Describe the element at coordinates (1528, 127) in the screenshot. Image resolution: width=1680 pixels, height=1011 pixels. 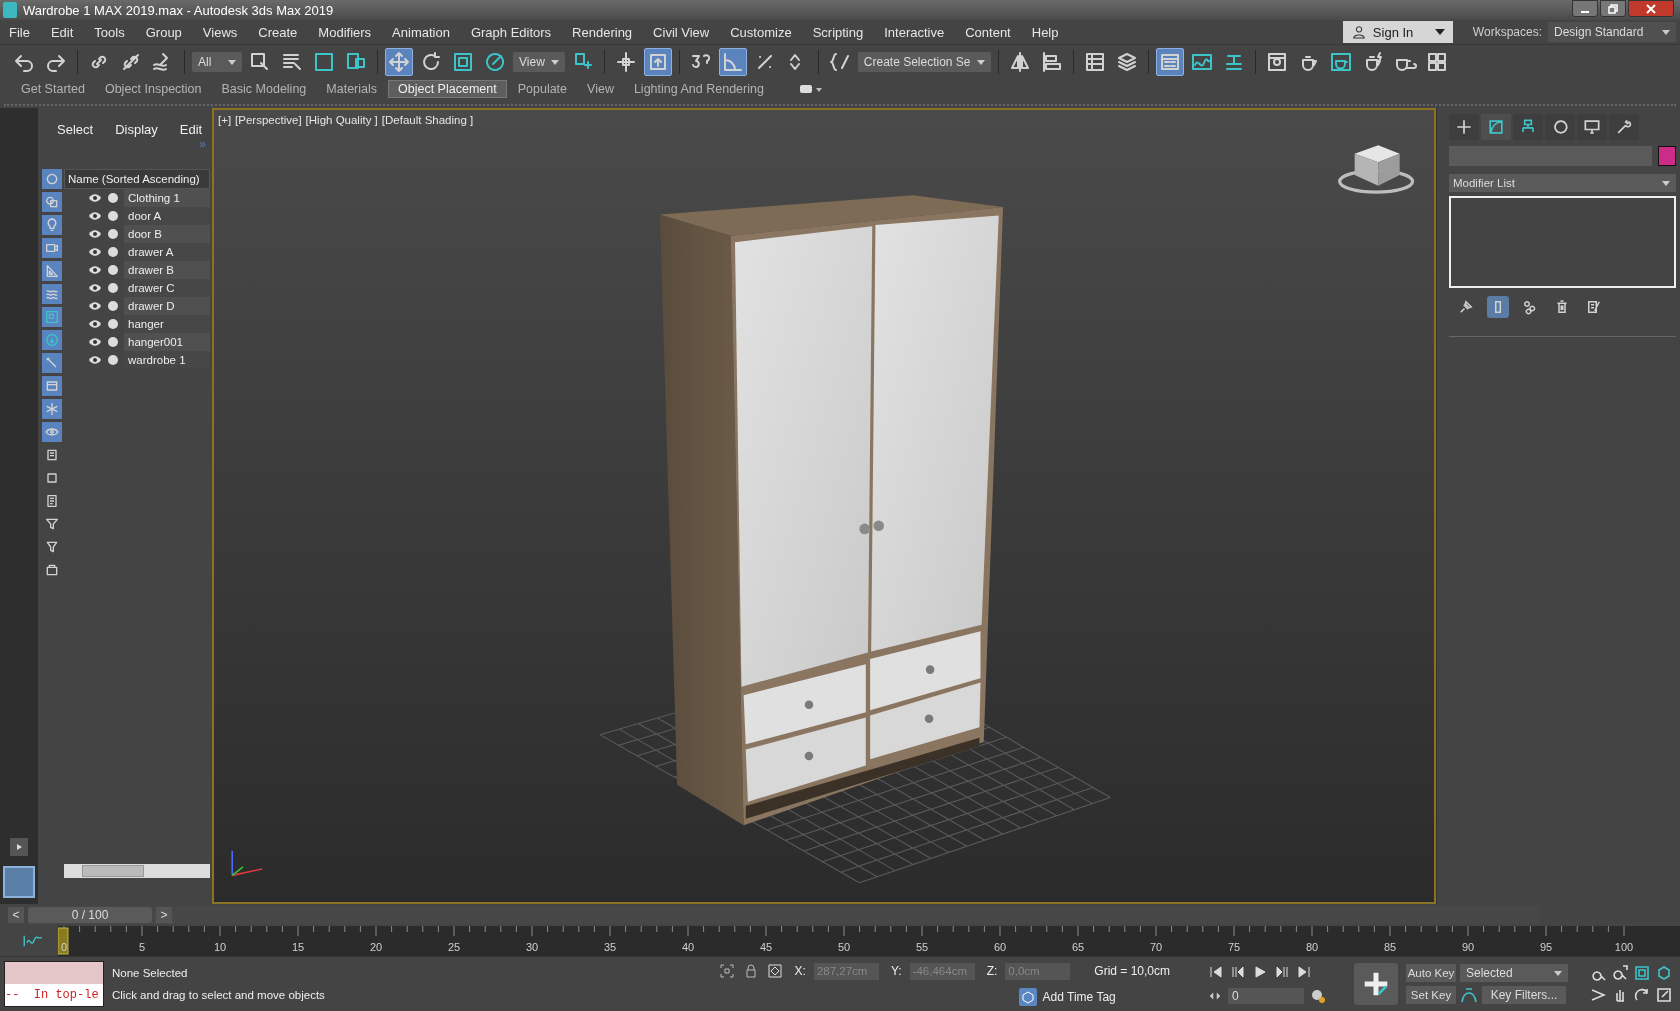
I see `hierarchy-icon` at that location.